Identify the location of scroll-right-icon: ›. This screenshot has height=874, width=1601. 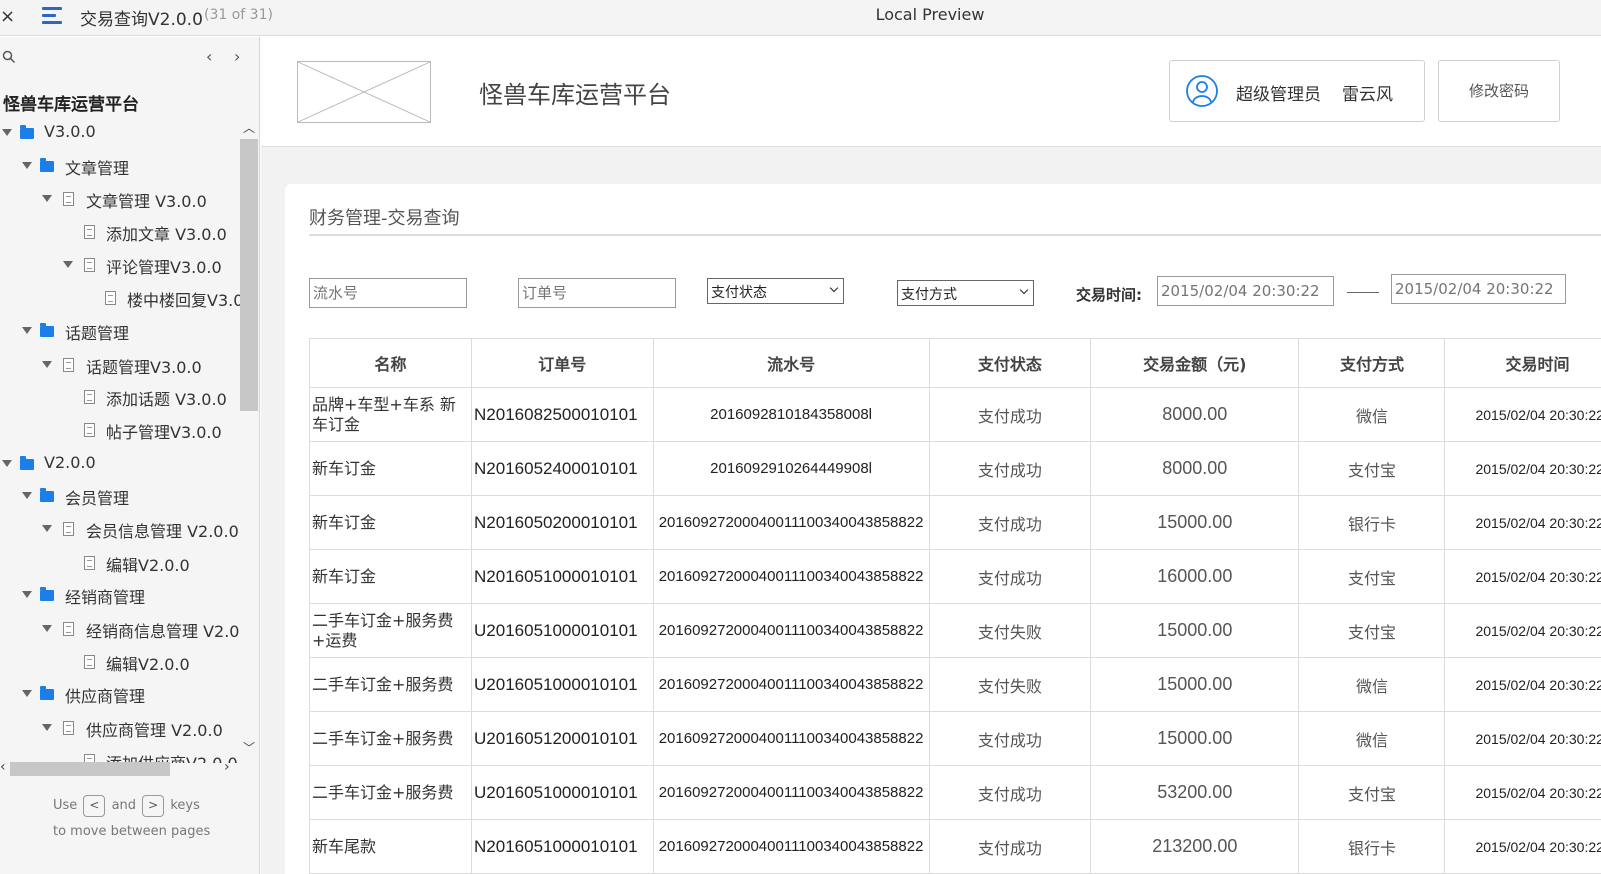
(227, 767).